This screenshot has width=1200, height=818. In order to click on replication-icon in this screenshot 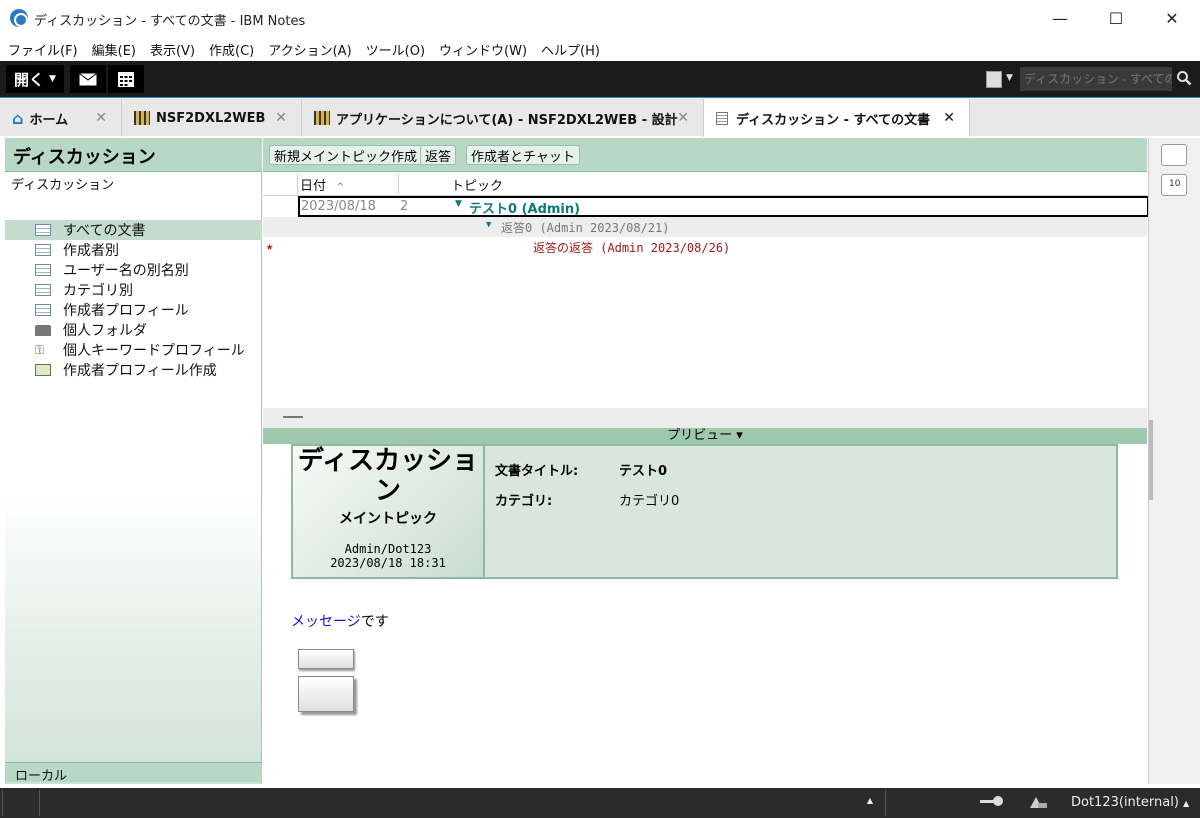, I will do `click(1038, 802)`.